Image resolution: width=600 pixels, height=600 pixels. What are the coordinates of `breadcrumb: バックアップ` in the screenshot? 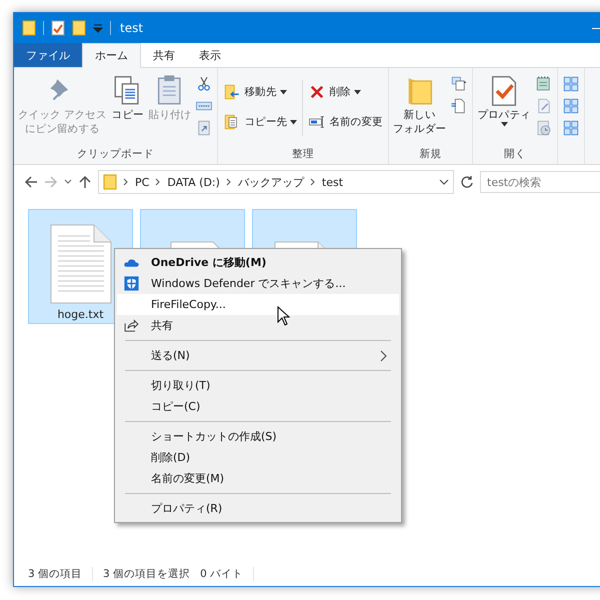 It's located at (271, 182).